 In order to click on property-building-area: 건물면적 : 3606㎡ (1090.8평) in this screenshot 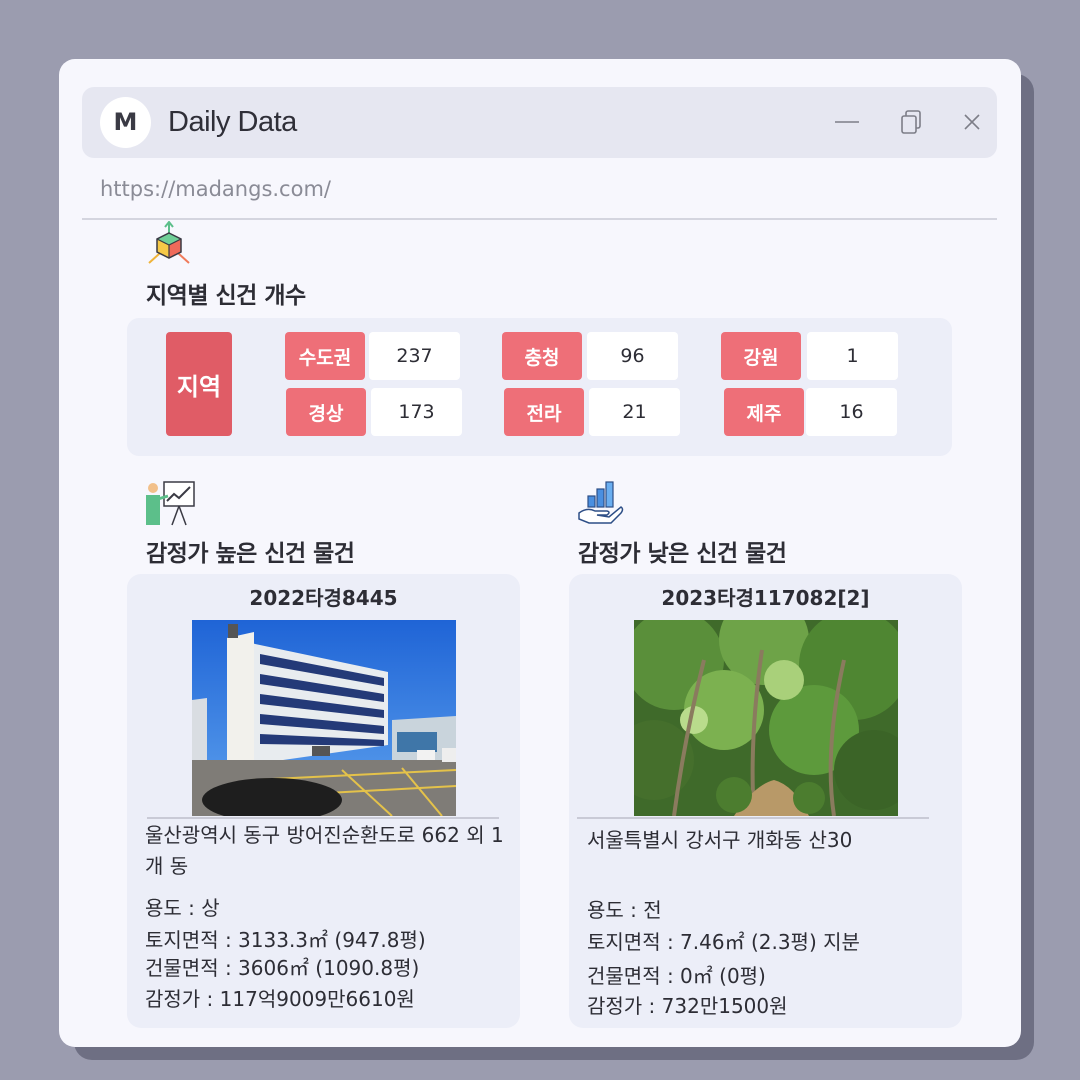, I will do `click(282, 968)`.